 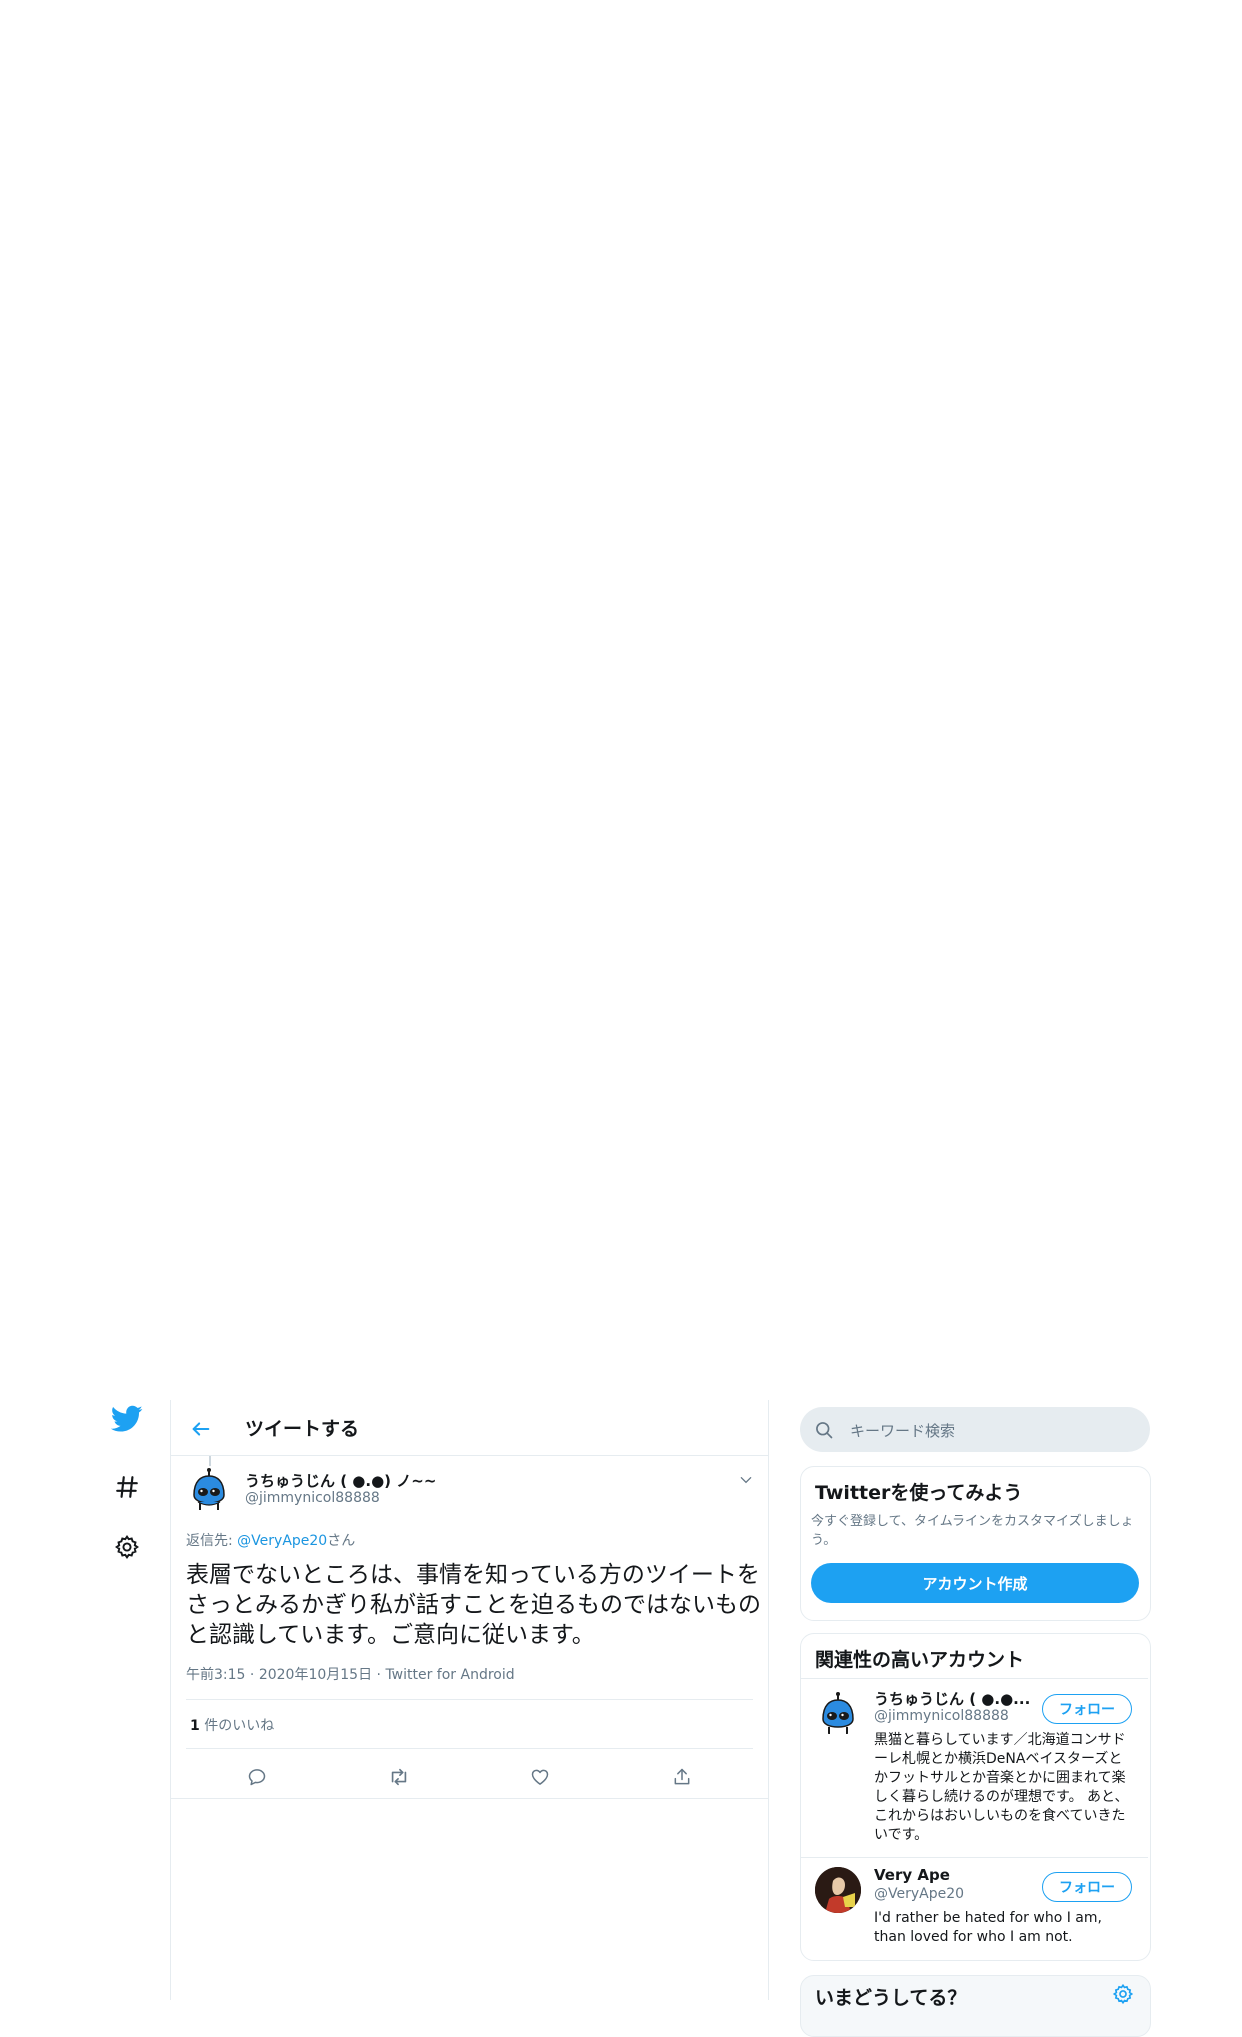 What do you see at coordinates (315, 1675) in the screenshot?
I see `tweet-date: 2020年10月15日` at bounding box center [315, 1675].